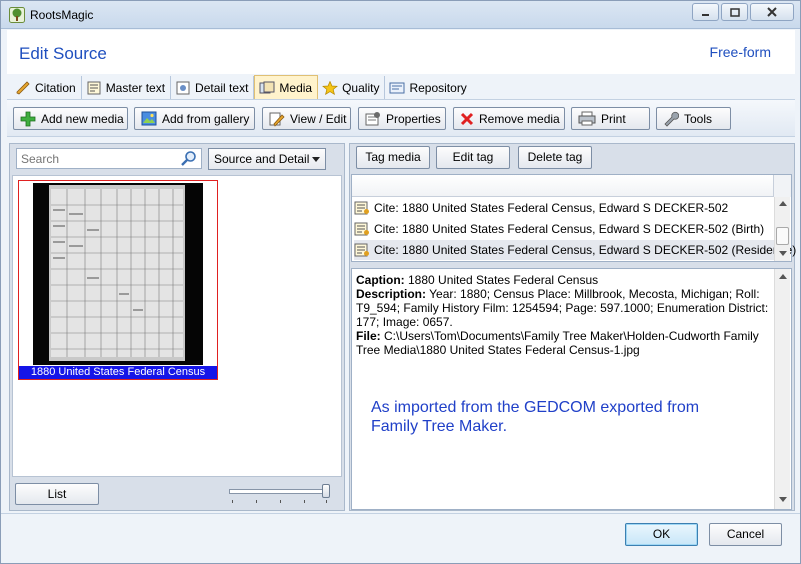 The image size is (801, 564). I want to click on plus-icon, so click(28, 118).